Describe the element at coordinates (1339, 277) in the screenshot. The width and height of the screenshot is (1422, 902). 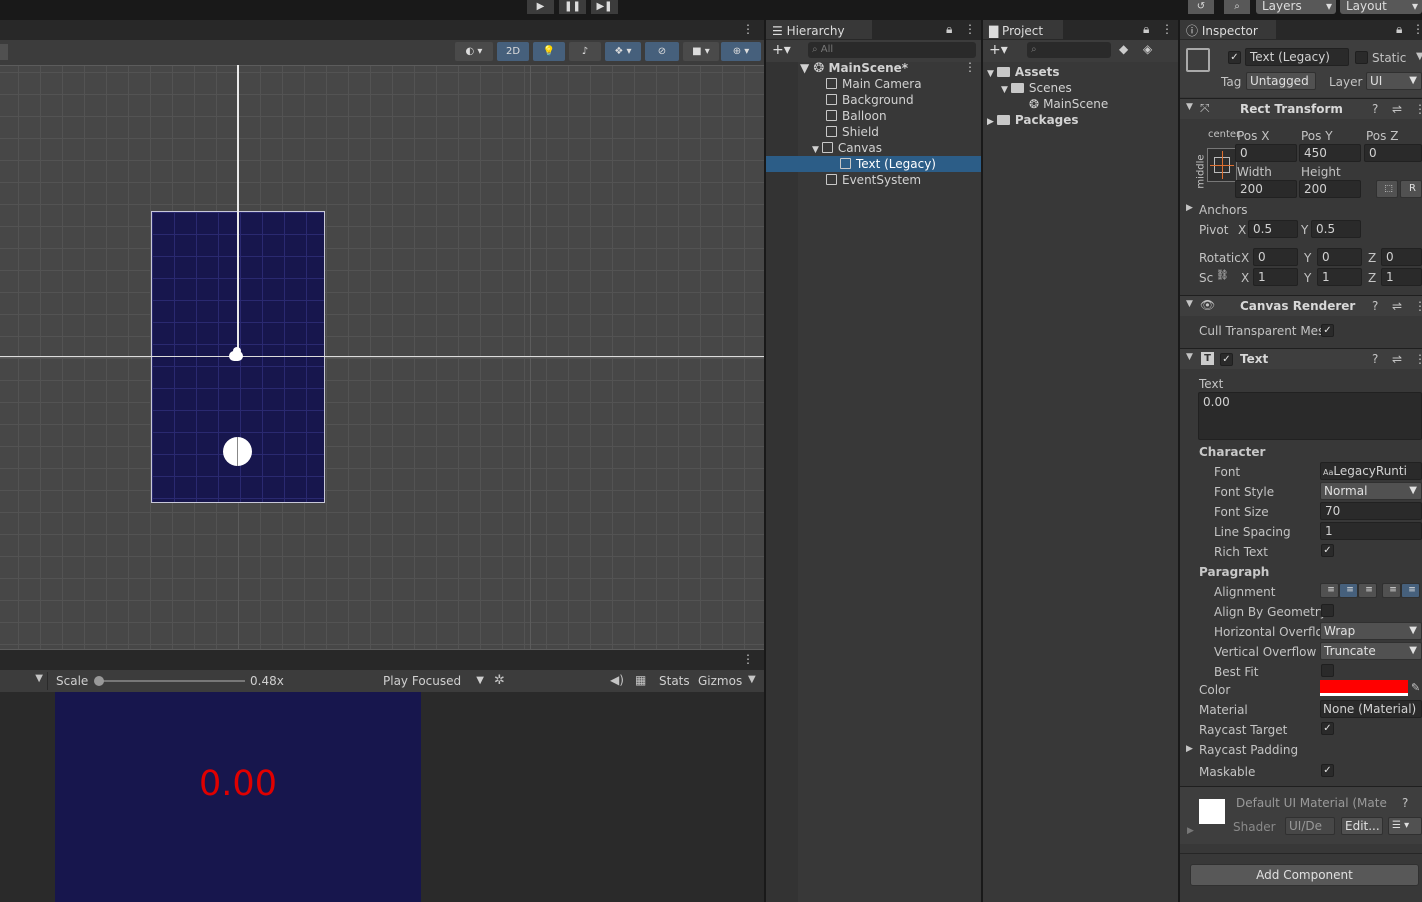
I see `scale-y-field: 1` at that location.